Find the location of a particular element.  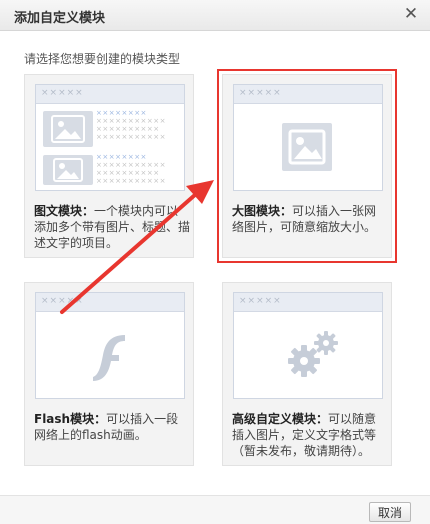

module-card-flash: ××××× Flash模块：可以插入一段网络上的flash动画。 is located at coordinates (109, 374).